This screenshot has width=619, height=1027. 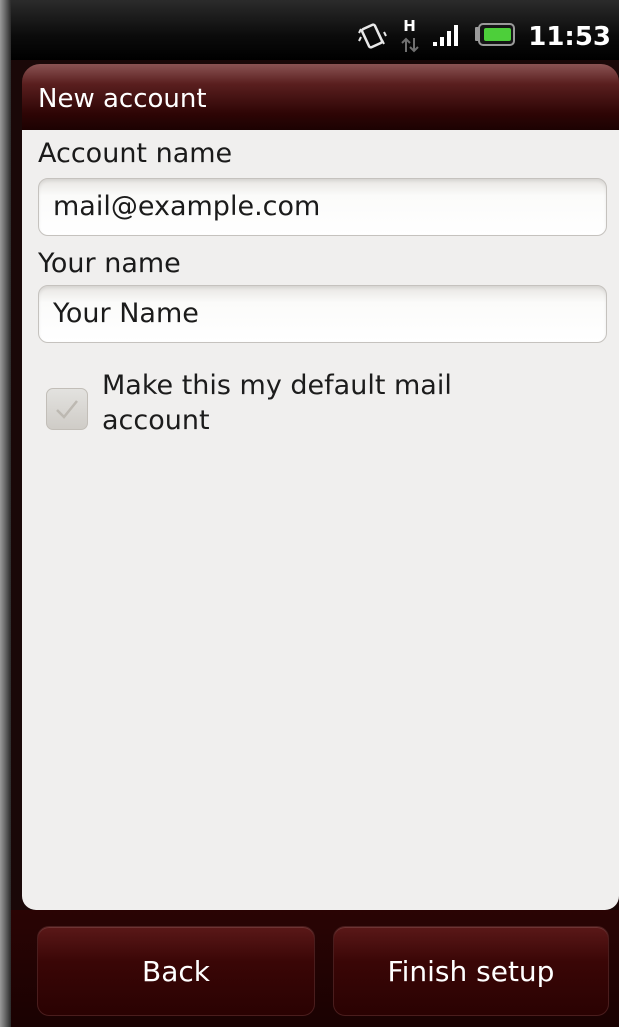 What do you see at coordinates (135, 153) in the screenshot?
I see `account-name-label: Account name` at bounding box center [135, 153].